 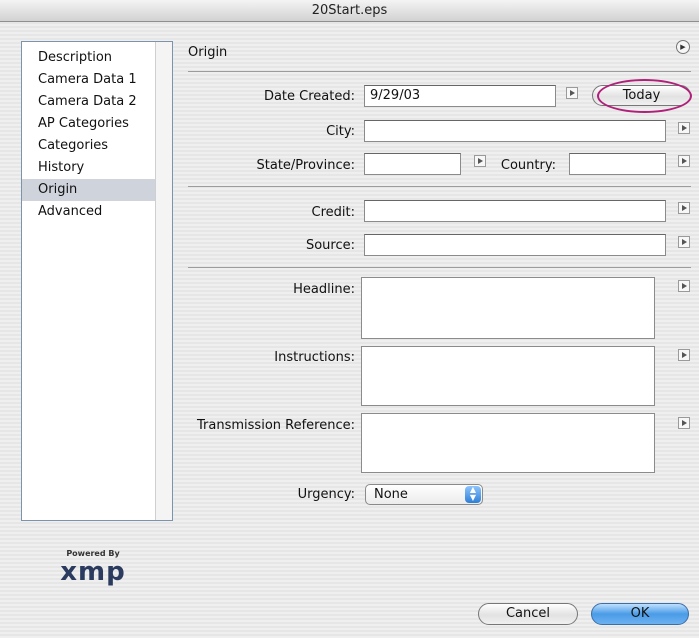 I want to click on list-scrollbar, so click(x=163, y=281).